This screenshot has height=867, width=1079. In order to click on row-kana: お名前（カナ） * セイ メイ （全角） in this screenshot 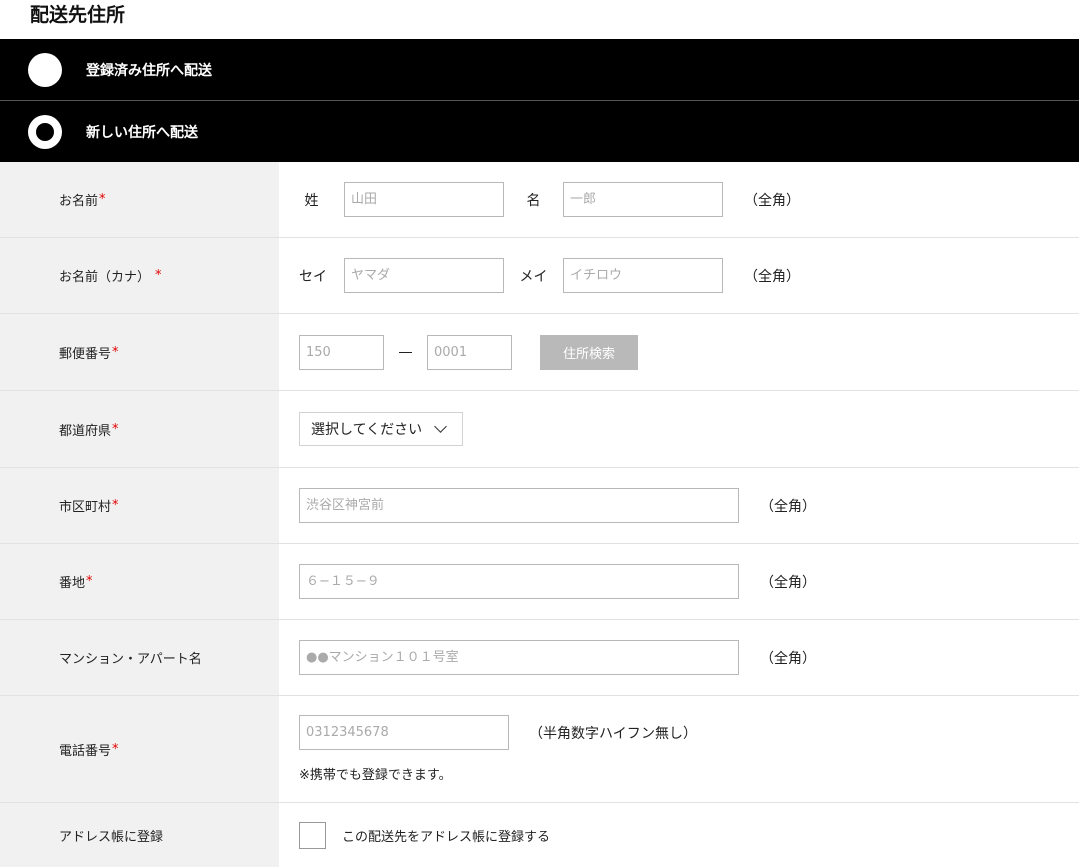, I will do `click(539, 276)`.